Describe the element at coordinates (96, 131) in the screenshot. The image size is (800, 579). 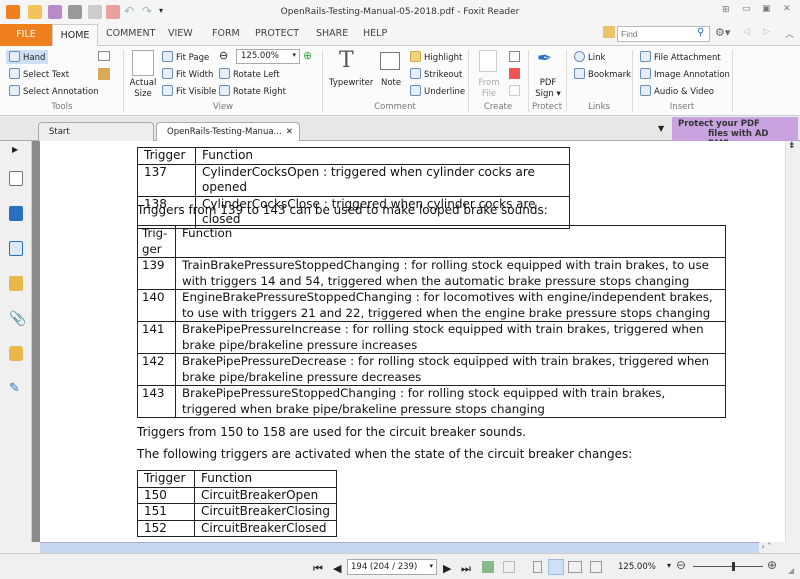
I see `tab-start: Start` at that location.